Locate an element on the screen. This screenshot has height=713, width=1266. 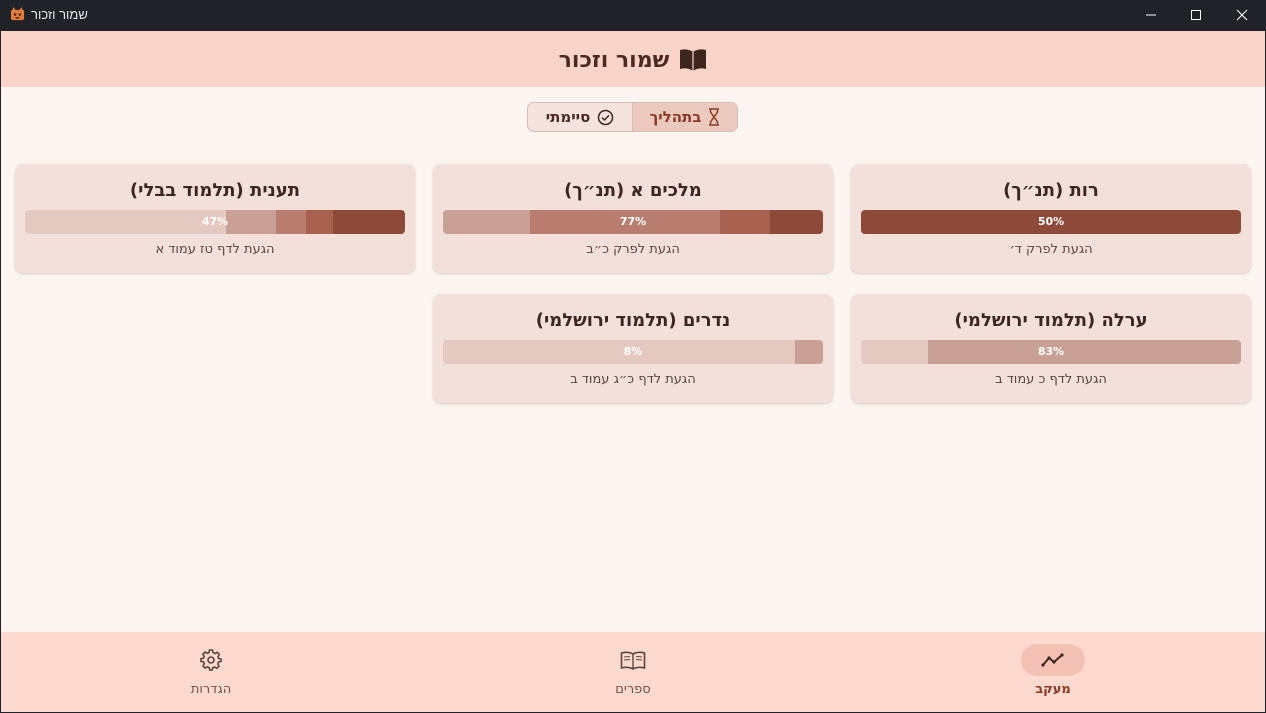
nav-settings-label: הגדרות is located at coordinates (211, 689).